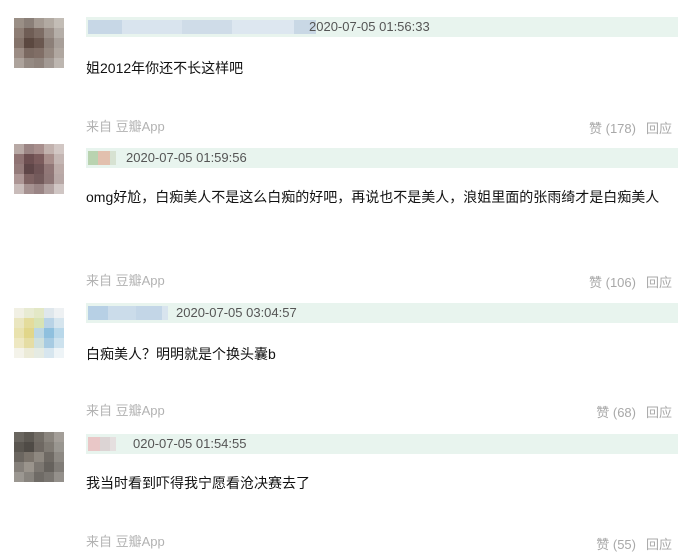  I want to click on like-button: 赞 (68), so click(616, 412).